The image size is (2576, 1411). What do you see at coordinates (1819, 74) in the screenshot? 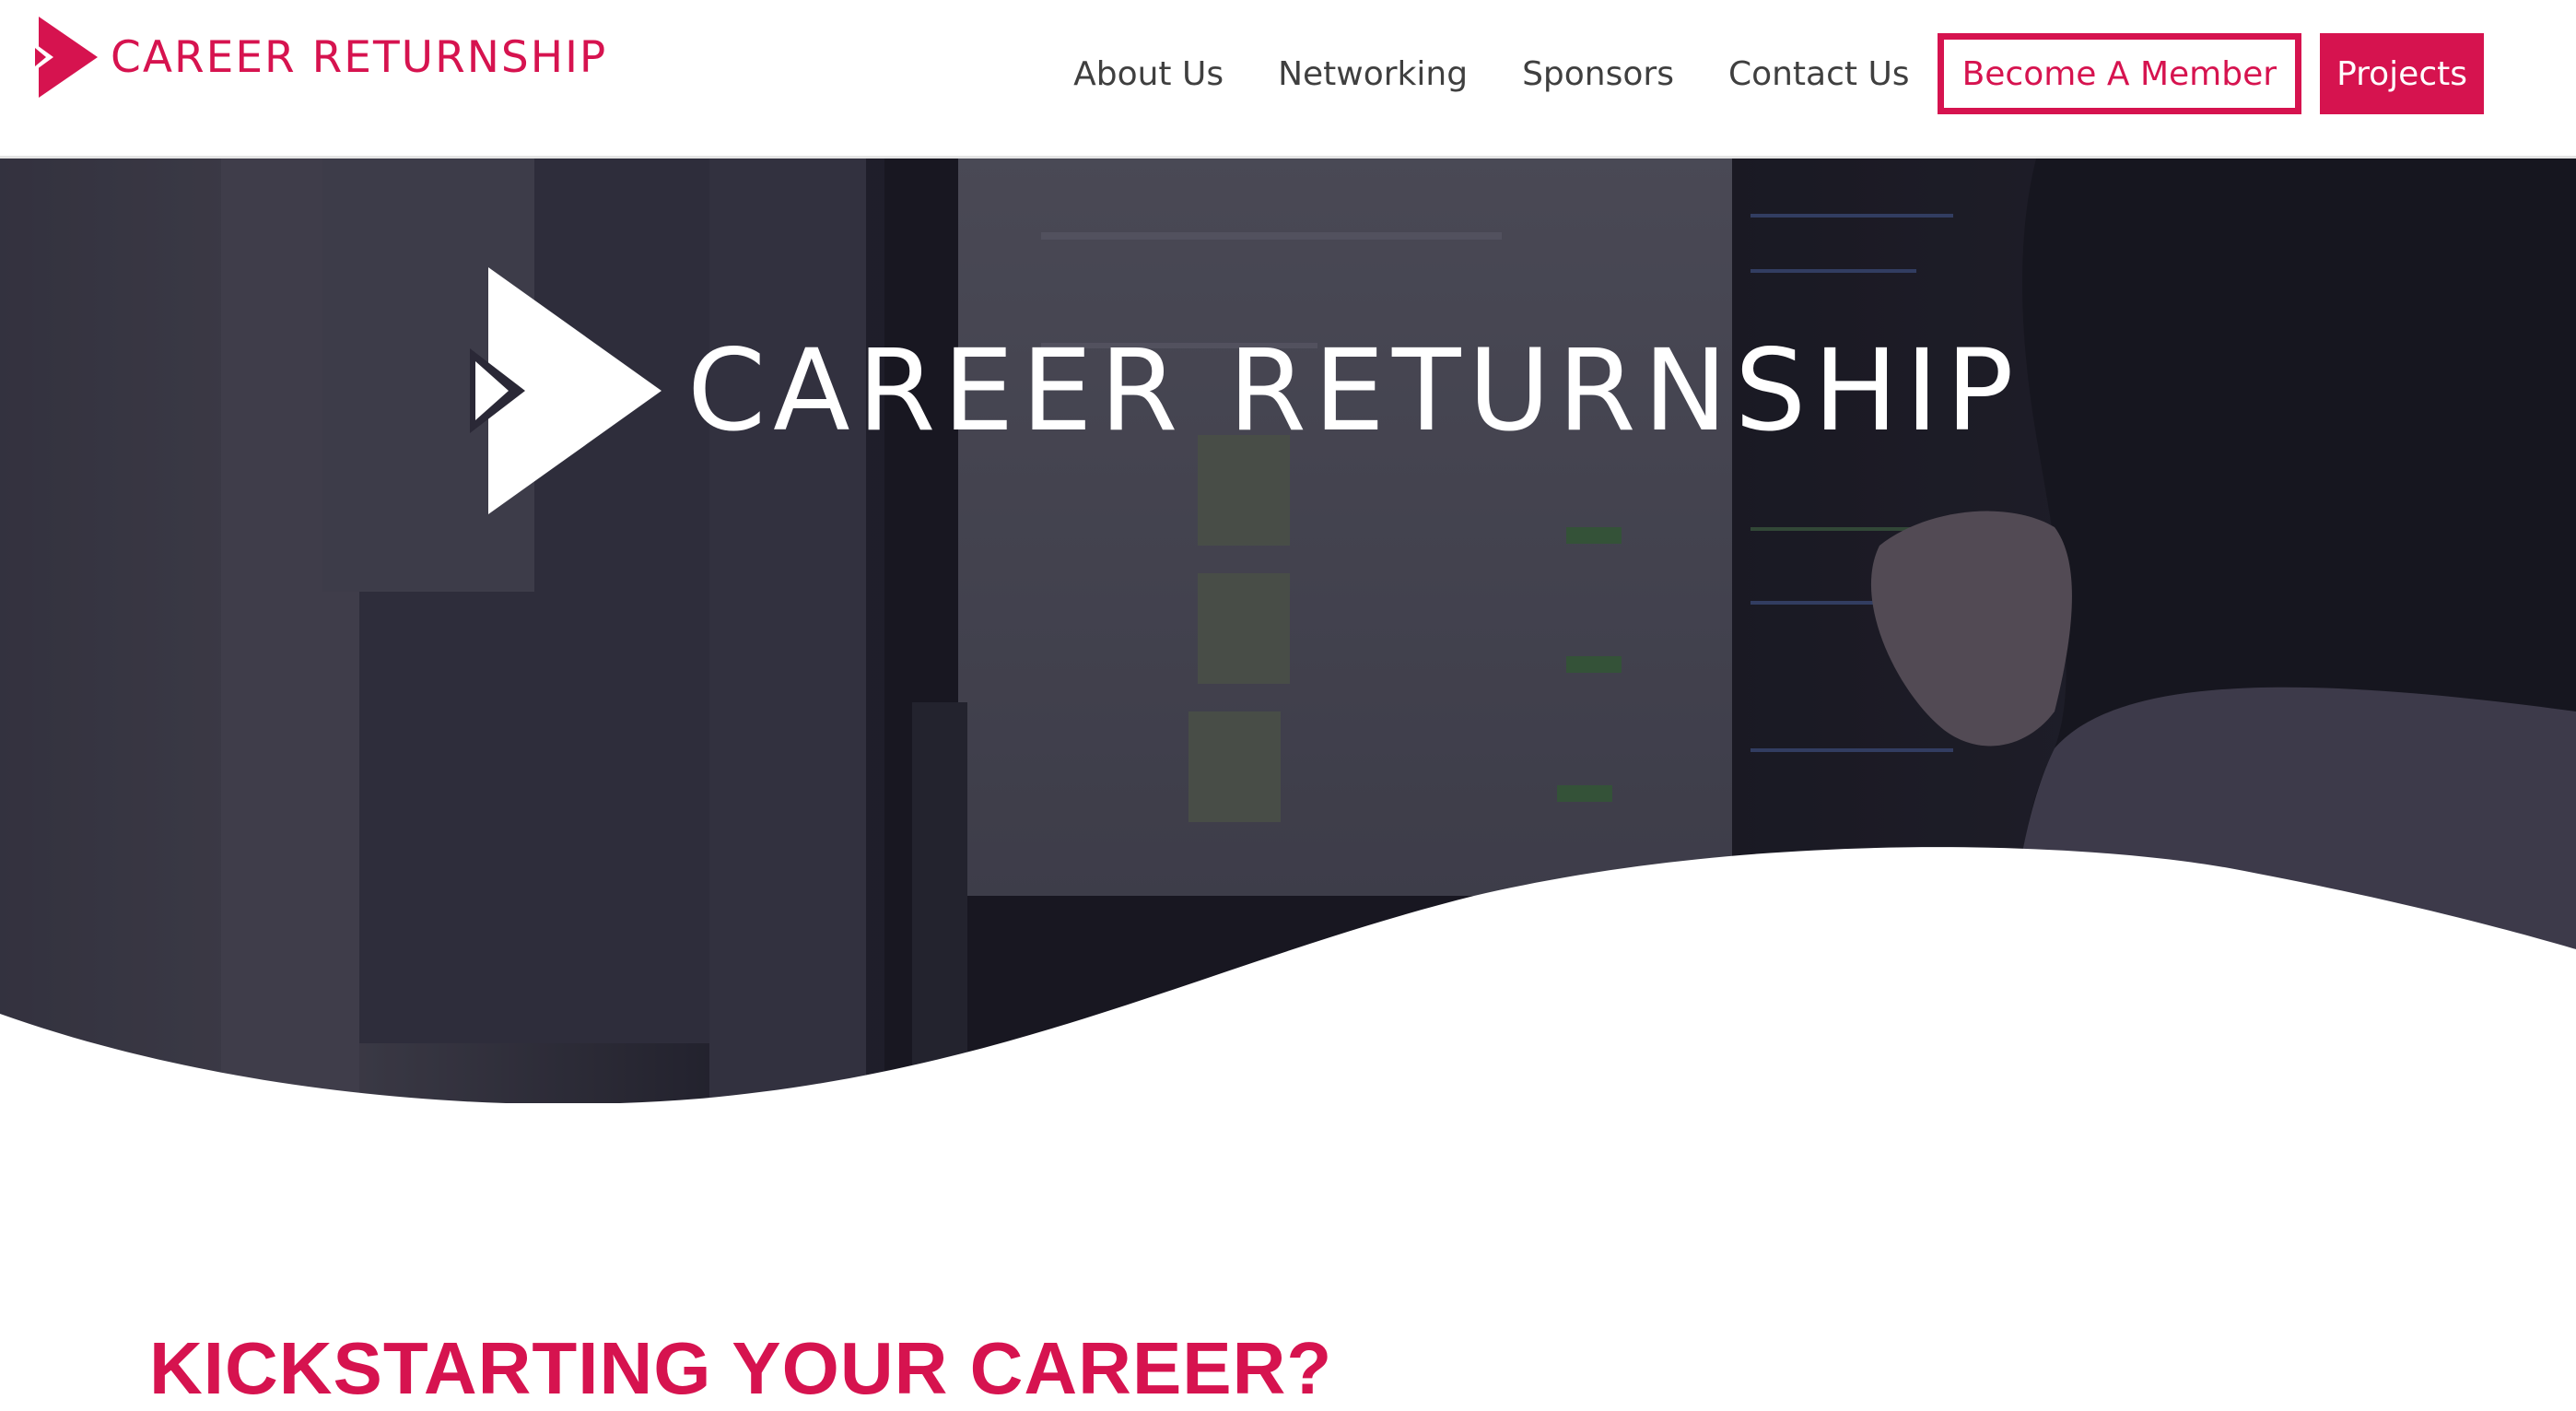
I see `nav-contact-us: Contact Us` at bounding box center [1819, 74].